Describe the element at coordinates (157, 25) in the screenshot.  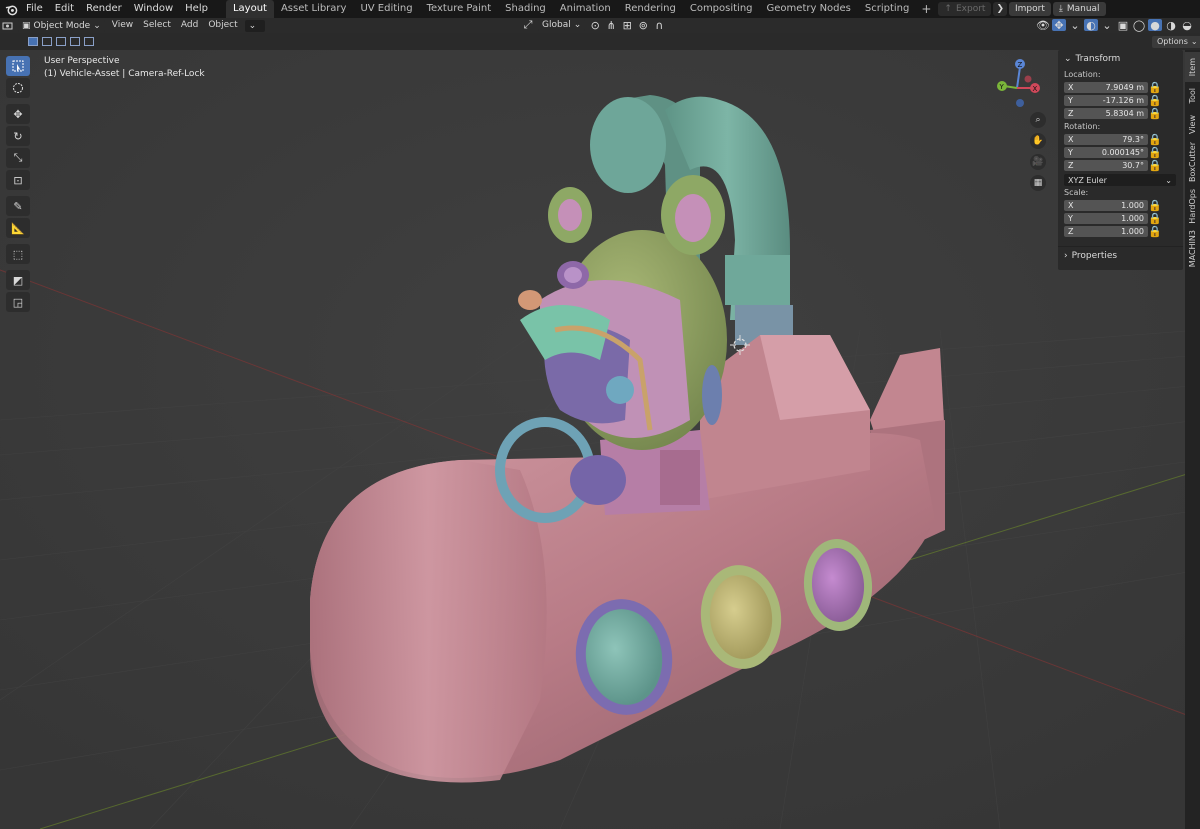
I see `menu-select: Select` at that location.